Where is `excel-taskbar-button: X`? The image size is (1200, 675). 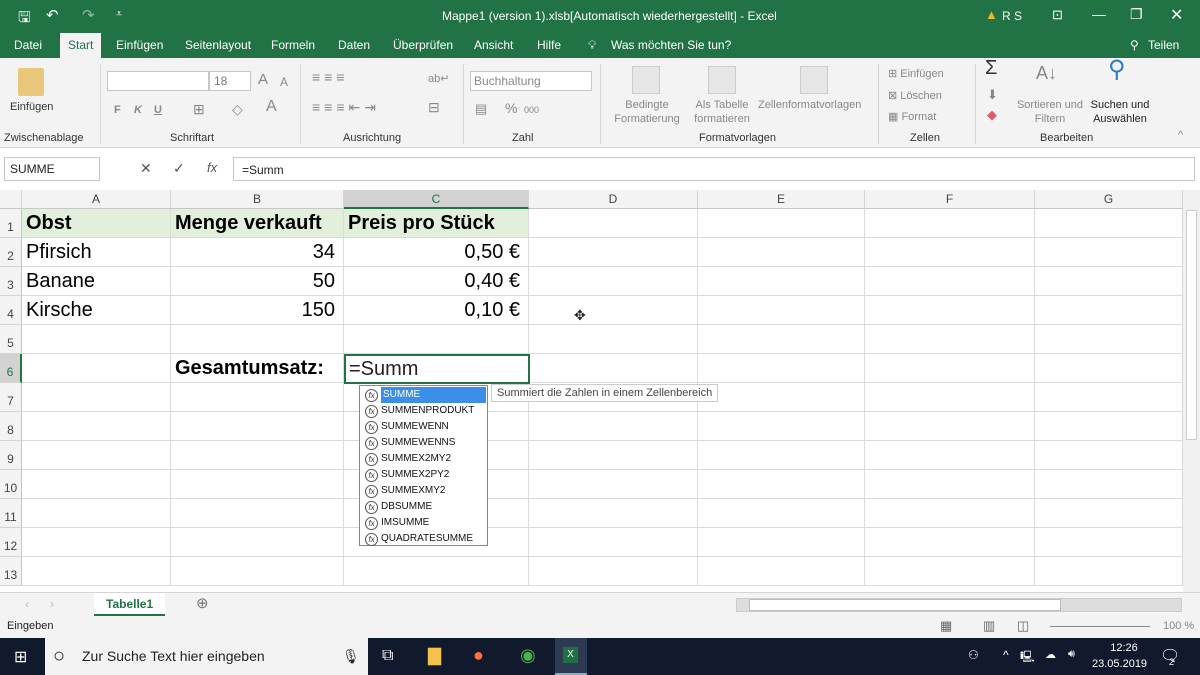 excel-taskbar-button: X is located at coordinates (571, 656).